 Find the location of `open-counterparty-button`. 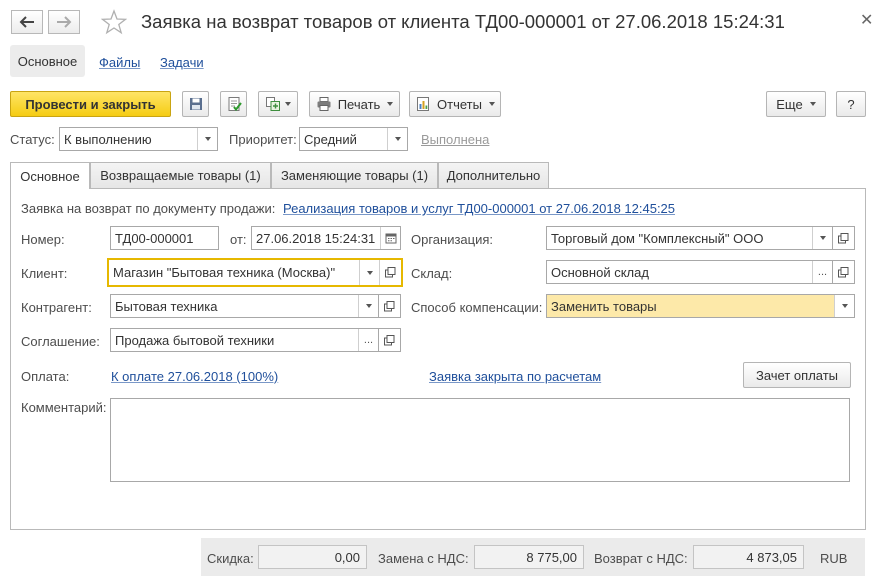

open-counterparty-button is located at coordinates (390, 306).